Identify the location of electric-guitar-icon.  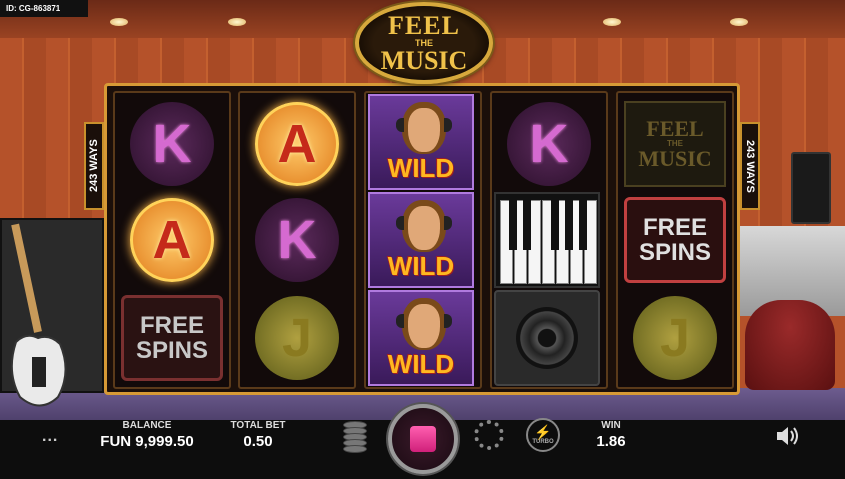
(38, 315).